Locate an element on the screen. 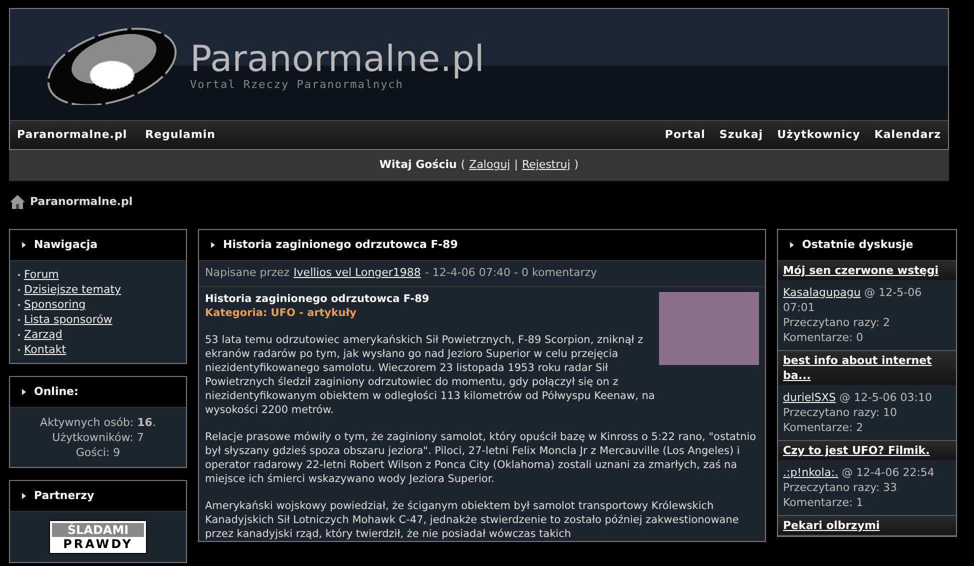 This screenshot has width=974, height=566. register-link: Rejestruj is located at coordinates (546, 165).